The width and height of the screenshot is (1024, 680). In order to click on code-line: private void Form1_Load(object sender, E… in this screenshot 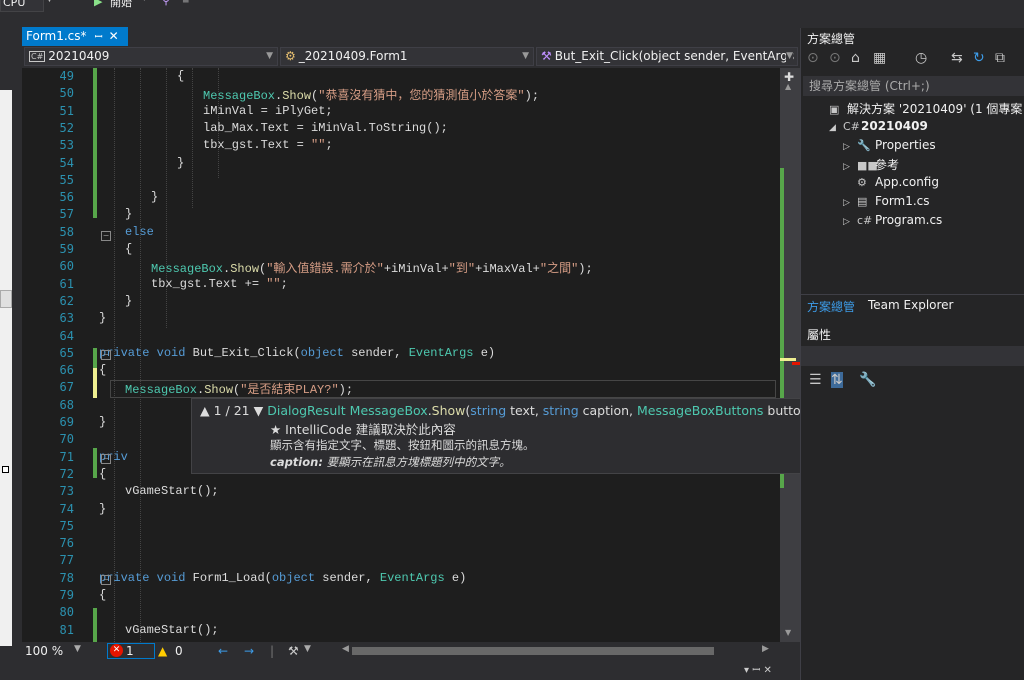, I will do `click(282, 578)`.